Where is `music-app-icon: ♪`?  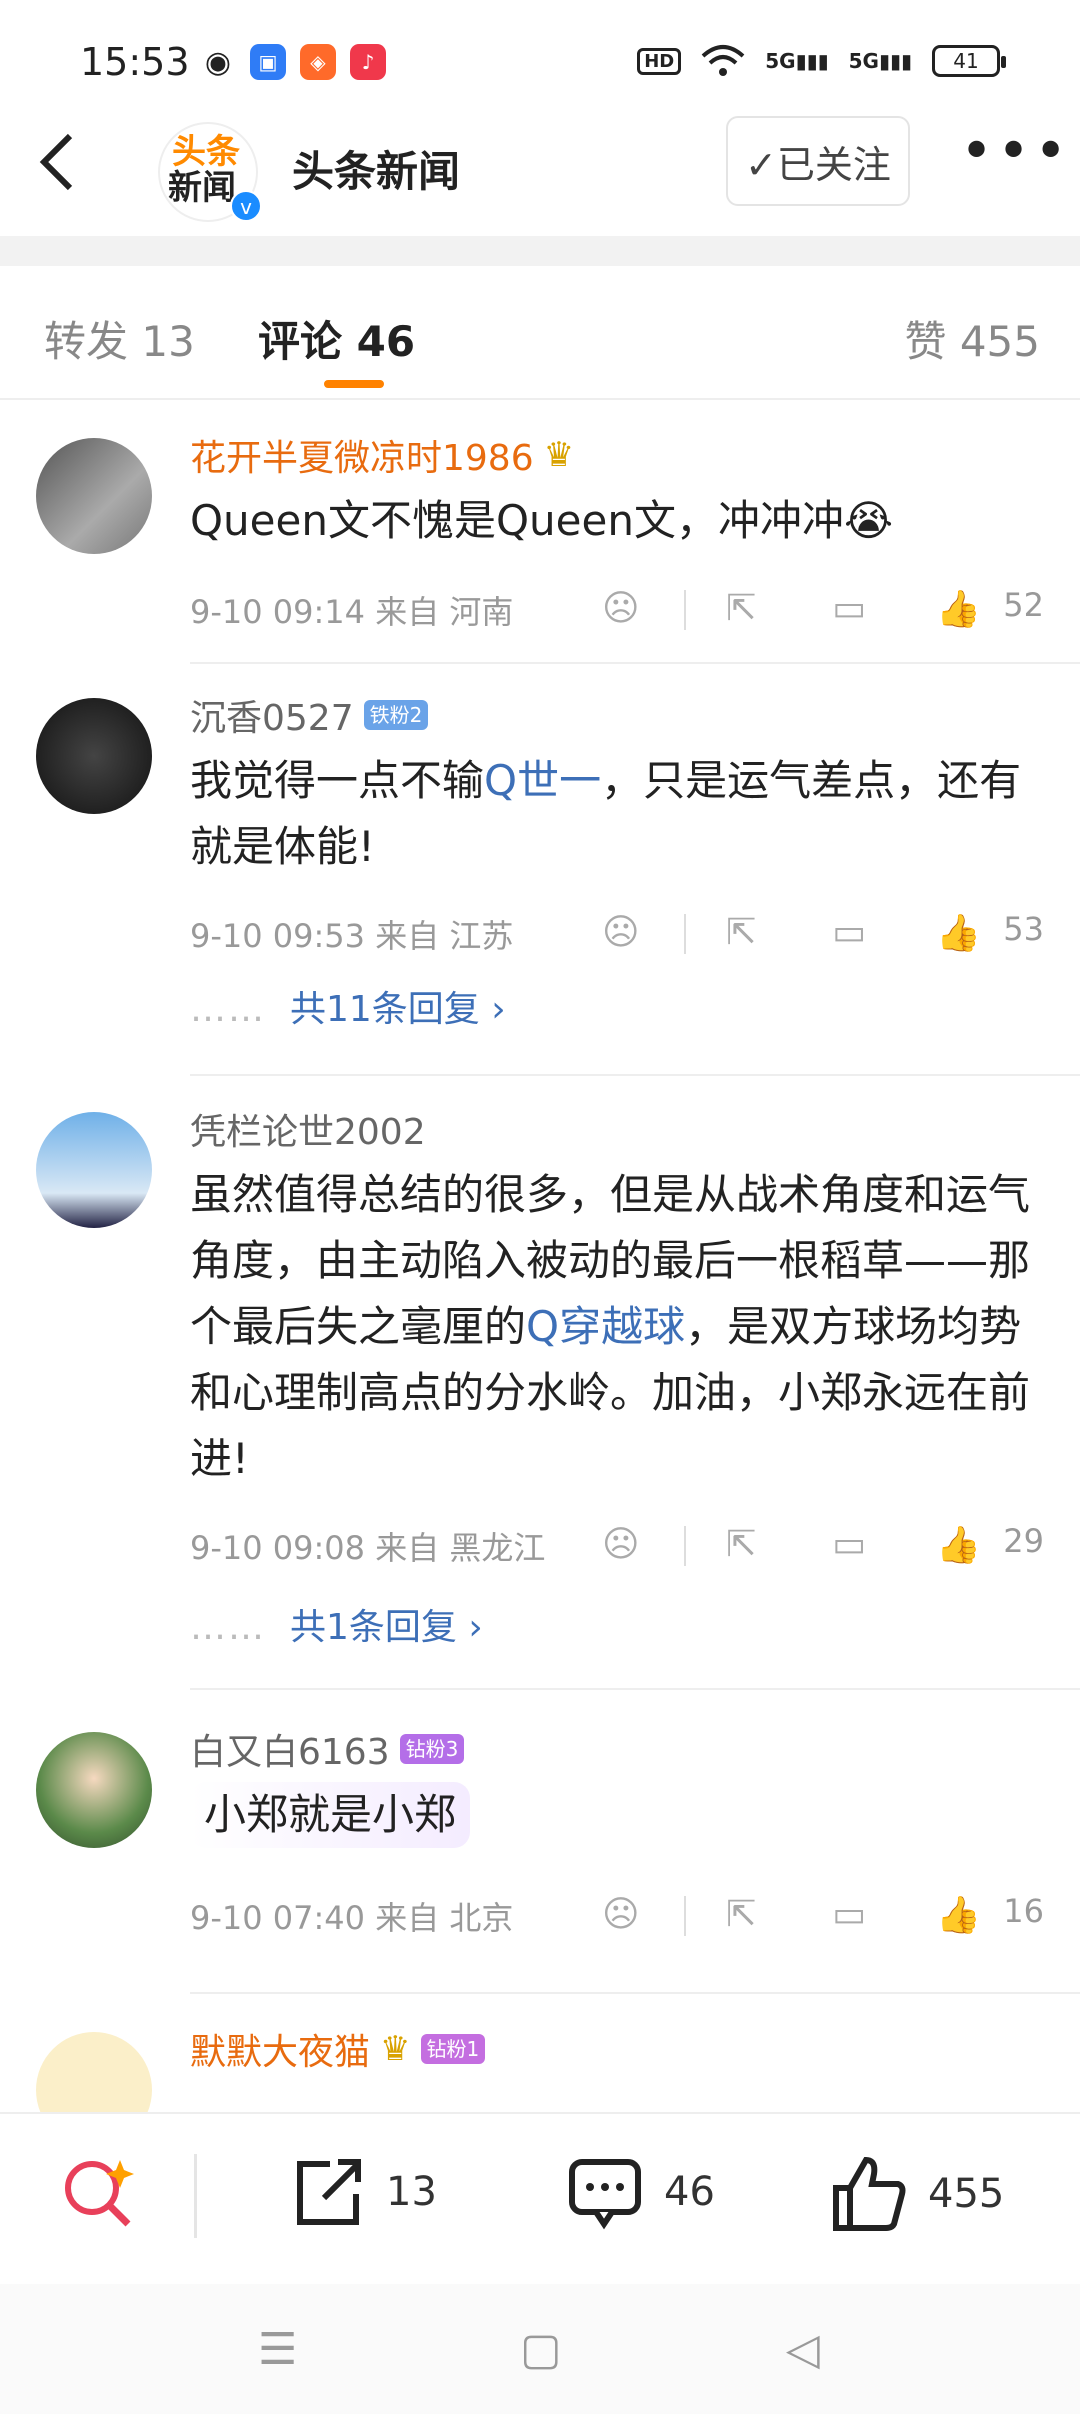 music-app-icon: ♪ is located at coordinates (368, 62).